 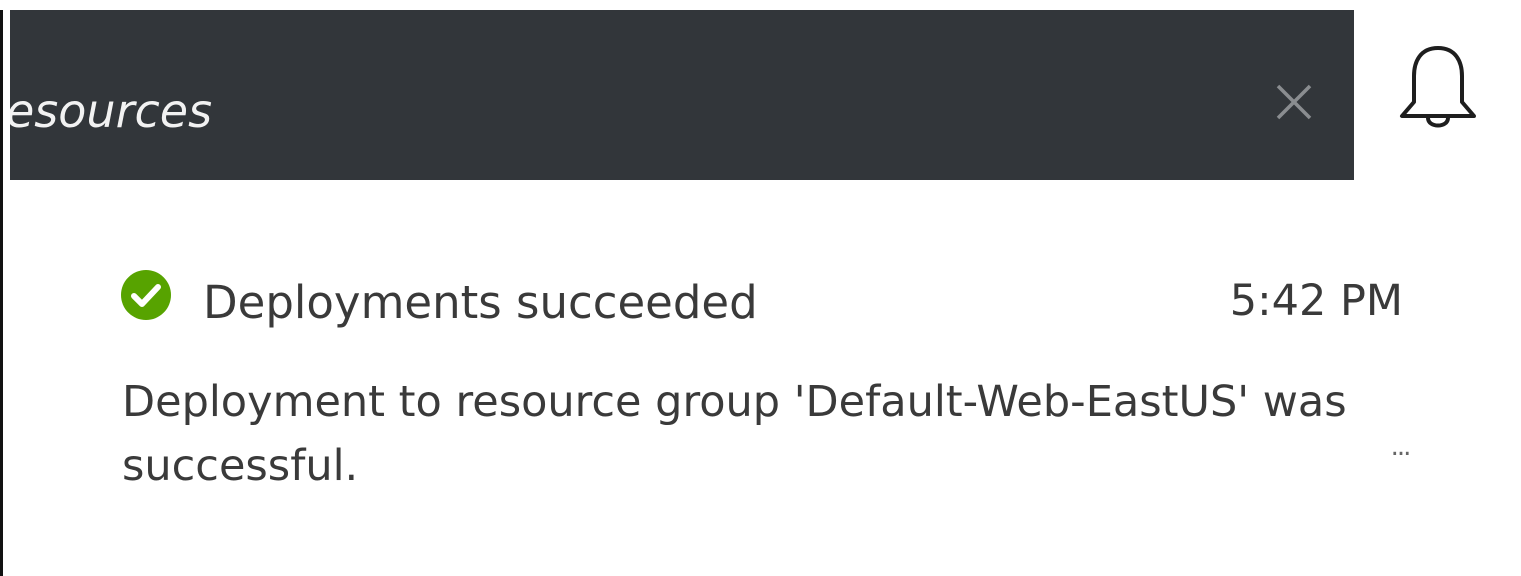 What do you see at coordinates (146, 295) in the screenshot?
I see `success-check-icon` at bounding box center [146, 295].